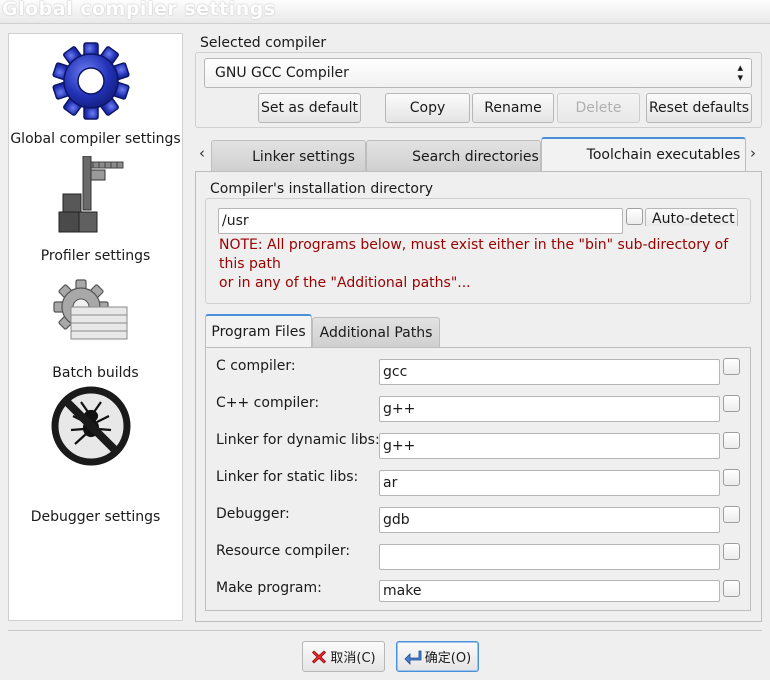 The height and width of the screenshot is (680, 770). I want to click on sidebar-item-label: Batch builds, so click(95, 373).